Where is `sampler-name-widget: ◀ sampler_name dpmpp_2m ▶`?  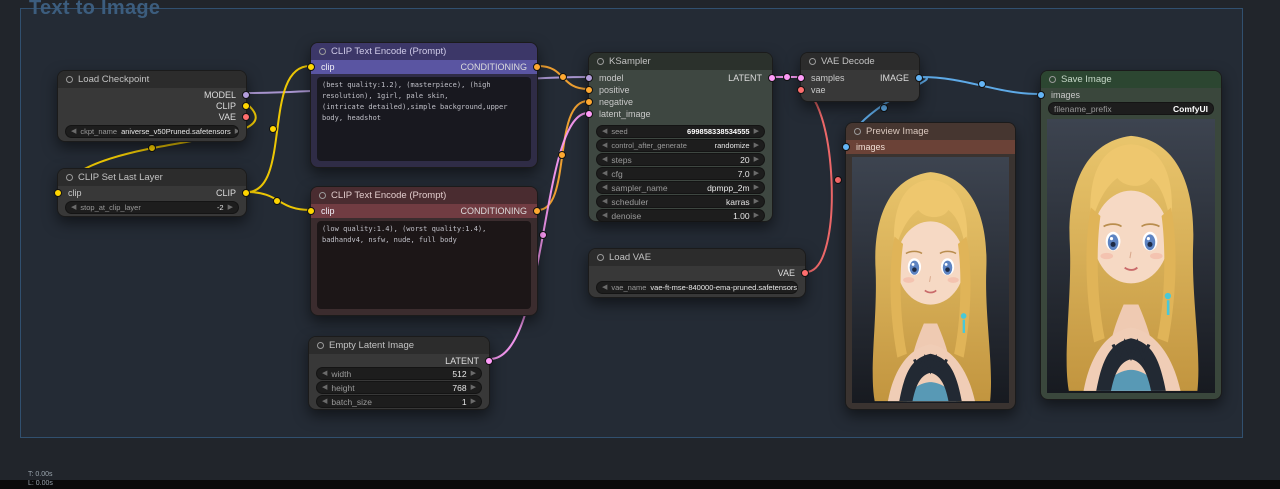
sampler-name-widget: ◀ sampler_name dpmpp_2m ▶ is located at coordinates (680, 187).